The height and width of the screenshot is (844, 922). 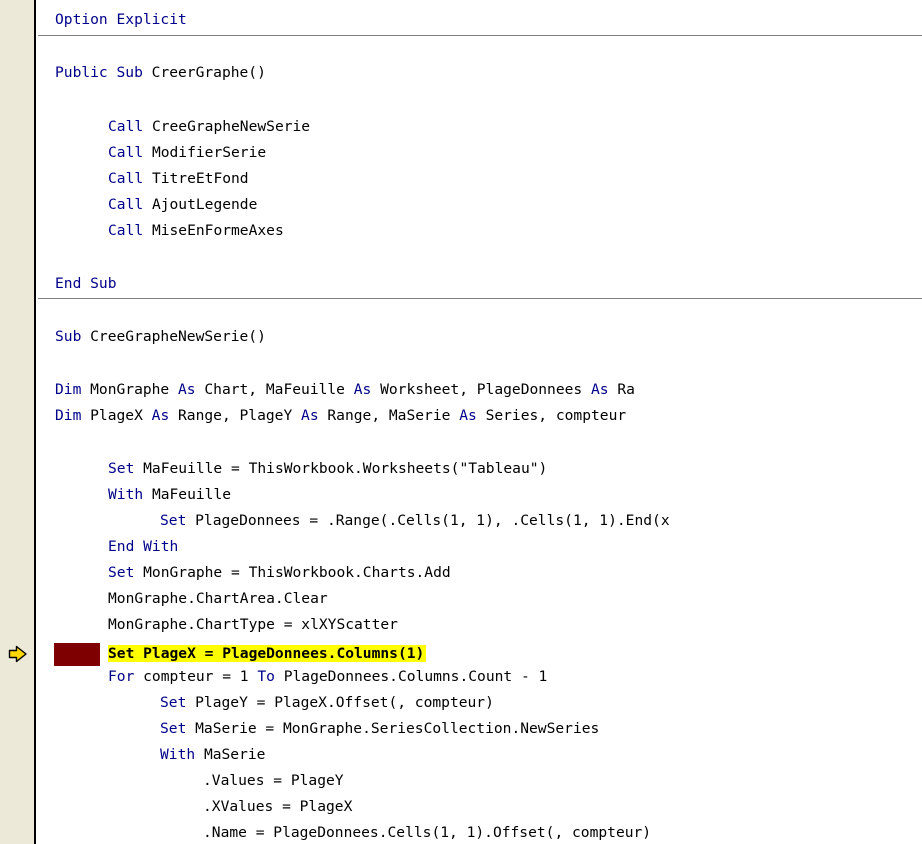 What do you see at coordinates (68, 336) in the screenshot?
I see `keyword: Sub` at bounding box center [68, 336].